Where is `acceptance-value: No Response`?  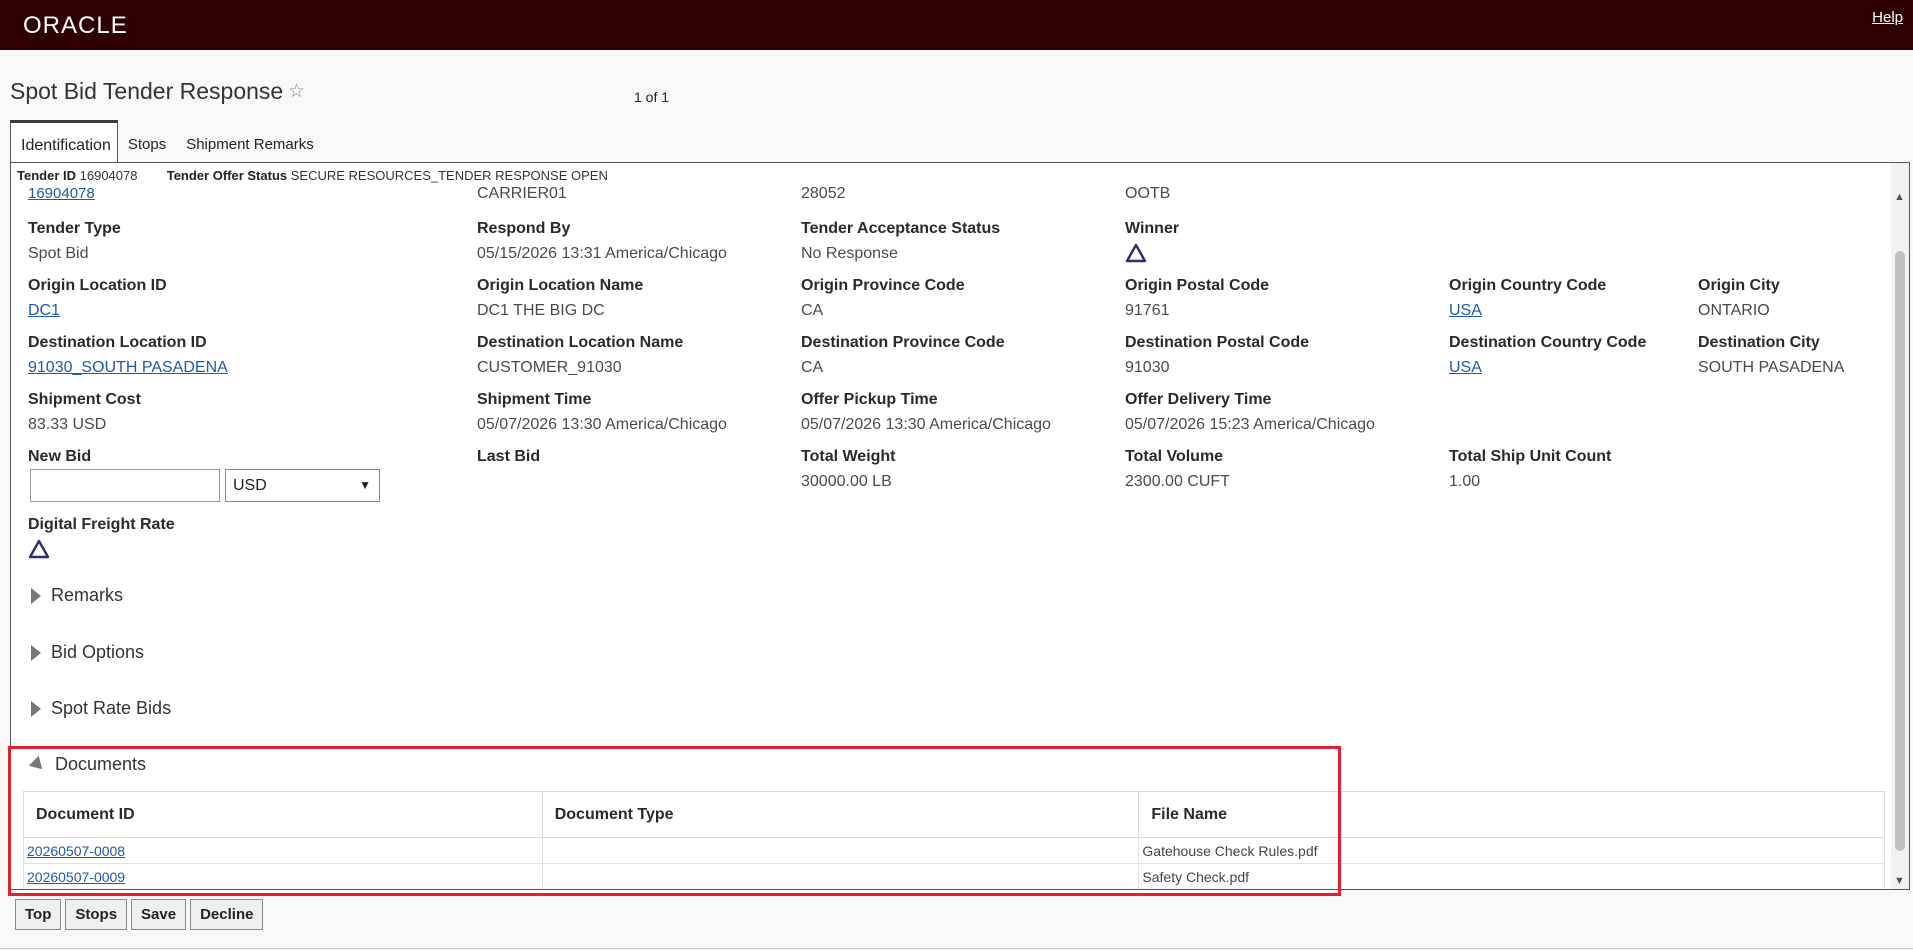
acceptance-value: No Response is located at coordinates (849, 253).